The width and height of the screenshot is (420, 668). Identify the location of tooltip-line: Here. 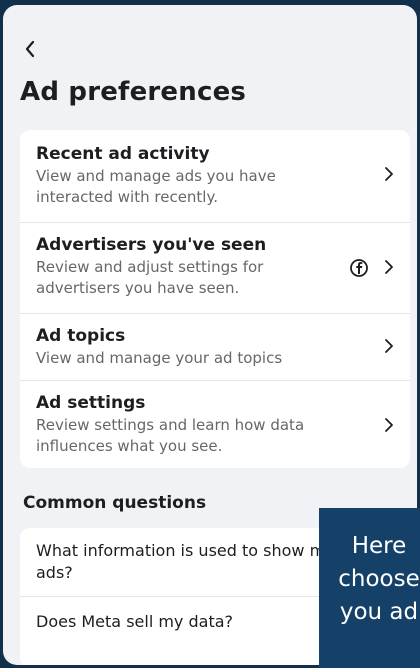
(379, 546).